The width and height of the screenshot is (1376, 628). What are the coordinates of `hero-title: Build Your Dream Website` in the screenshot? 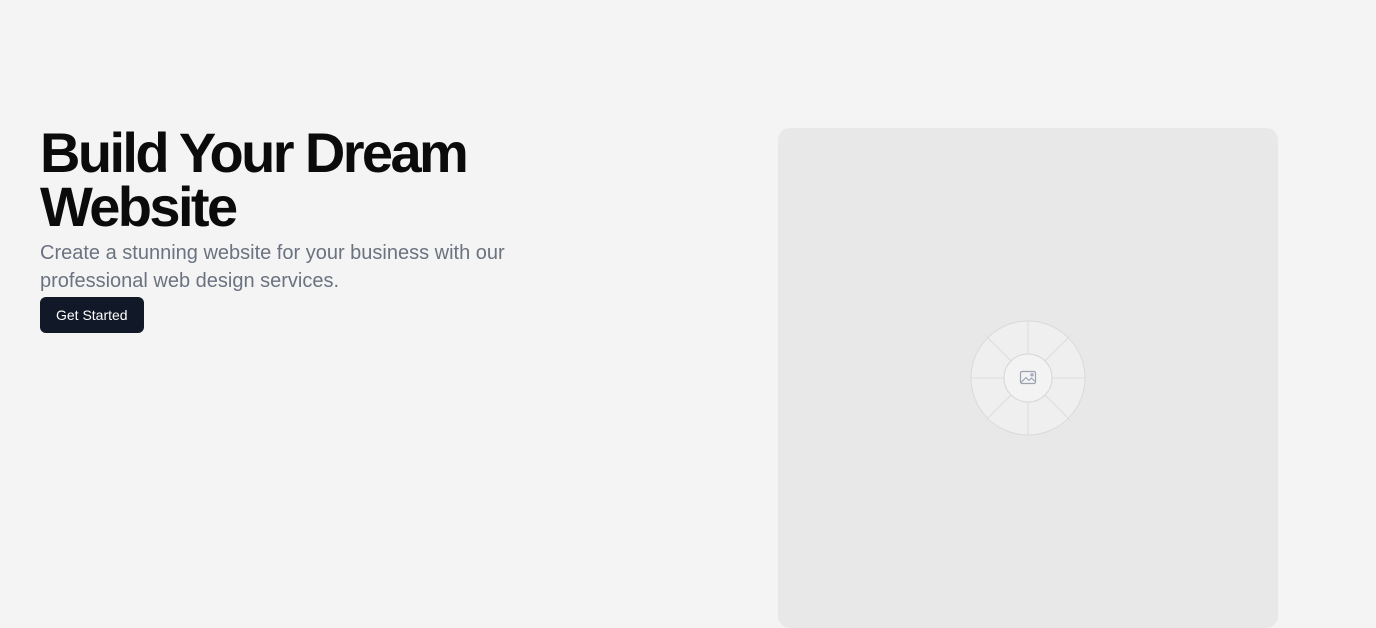 It's located at (320, 179).